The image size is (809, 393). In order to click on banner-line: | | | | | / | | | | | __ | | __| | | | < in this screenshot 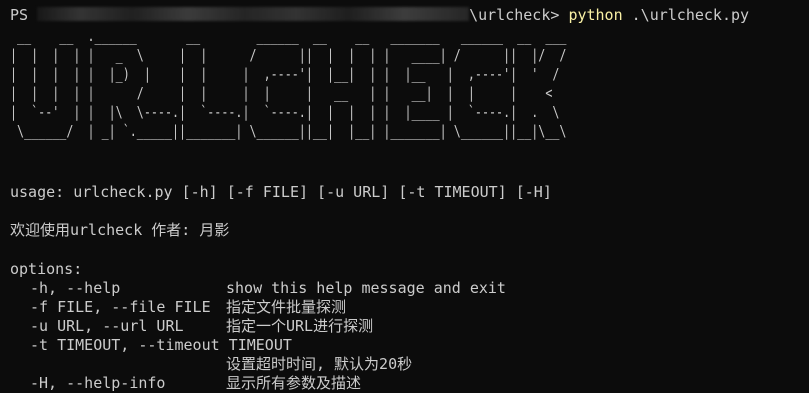, I will do `click(292, 93)`.